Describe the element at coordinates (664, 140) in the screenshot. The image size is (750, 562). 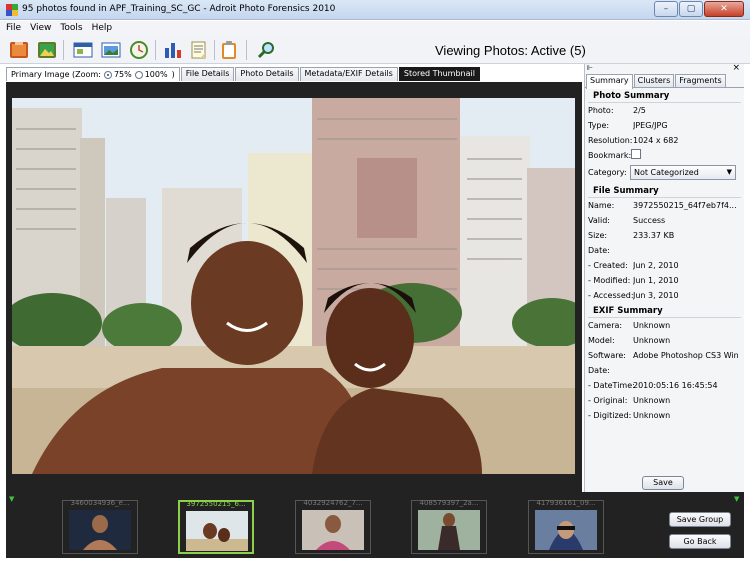
I see `resolution-row: Resolution: 1024 x 682` at that location.